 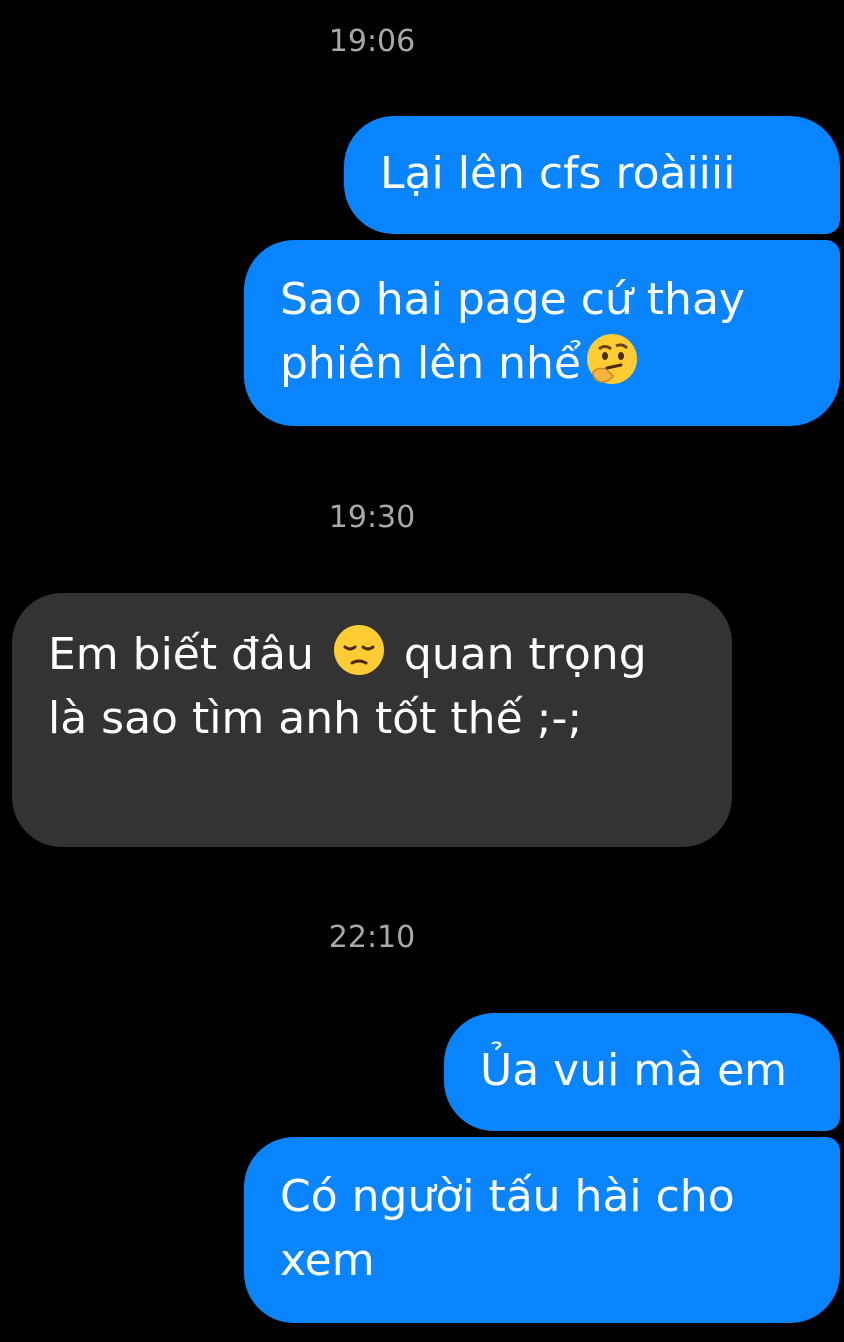 I want to click on message-bubble-sent: Lại lên cfs roàiiii, so click(x=592, y=175).